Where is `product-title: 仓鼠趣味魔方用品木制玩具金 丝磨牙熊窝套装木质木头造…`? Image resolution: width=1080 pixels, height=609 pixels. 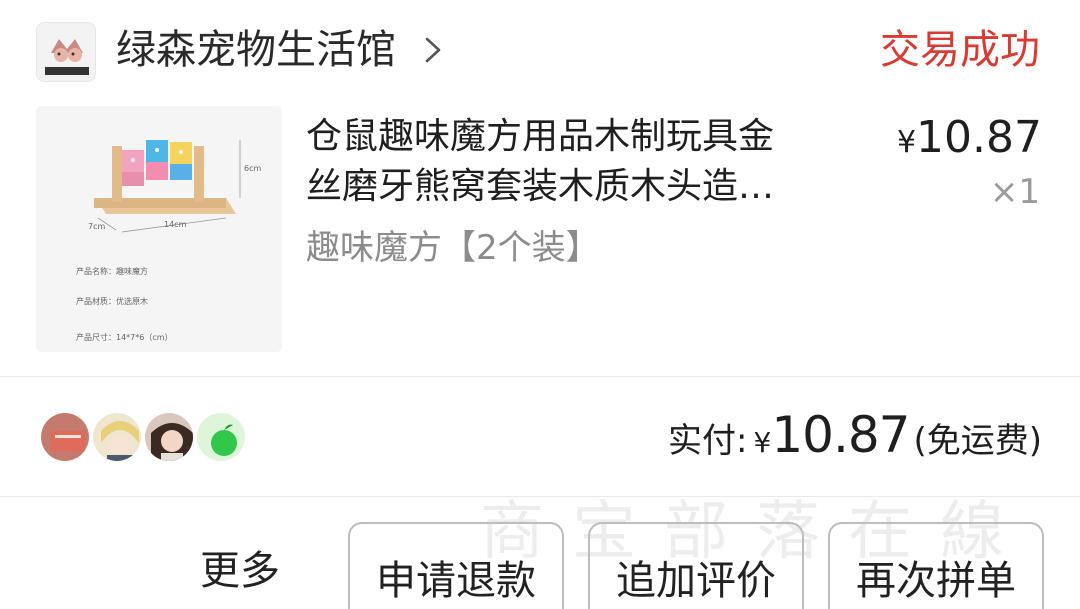
product-title: 仓鼠趣味魔方用品木制玩具金 丝磨牙熊窝套装木质木头造… is located at coordinates (582, 162).